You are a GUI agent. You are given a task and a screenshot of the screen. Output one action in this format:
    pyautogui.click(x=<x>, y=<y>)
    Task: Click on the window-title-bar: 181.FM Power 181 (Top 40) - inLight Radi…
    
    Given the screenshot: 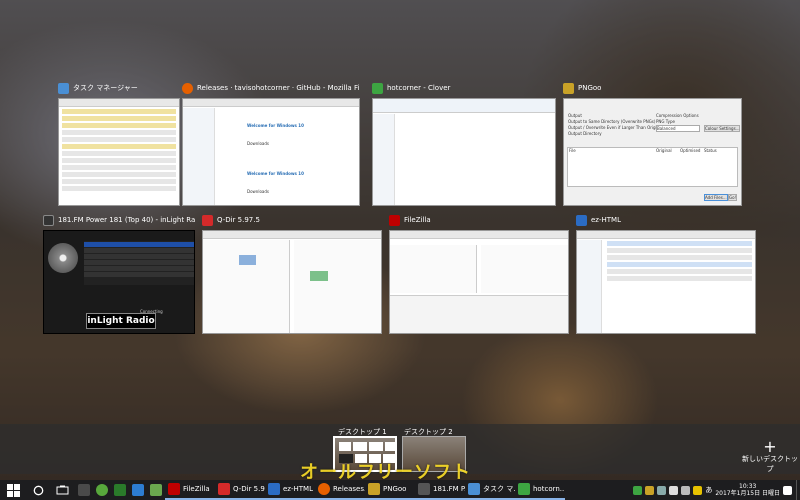 What is the action you would take?
    pyautogui.click(x=119, y=220)
    